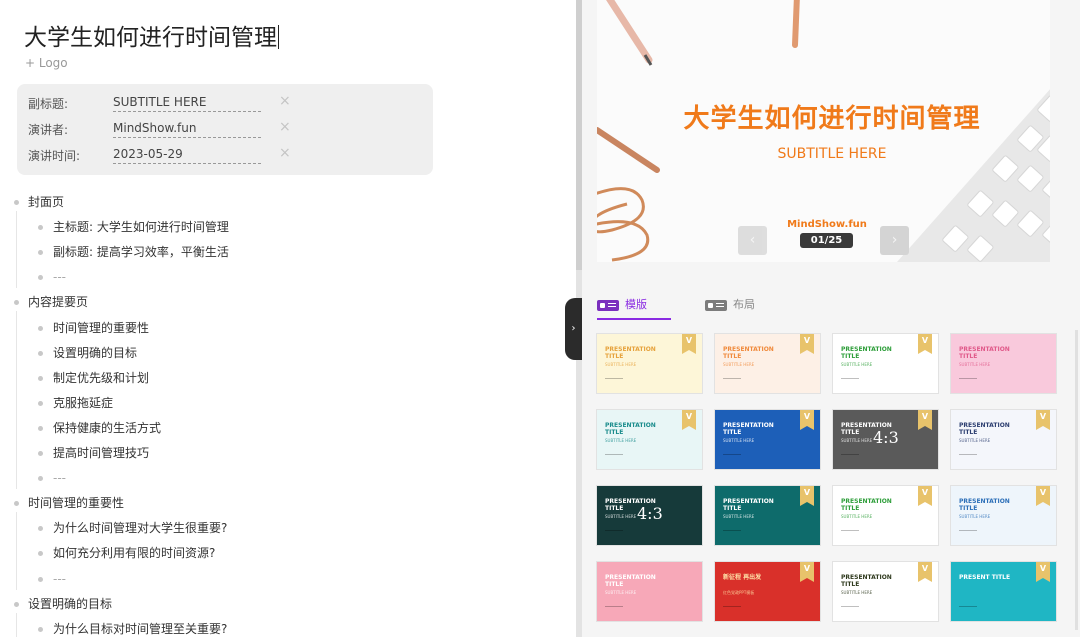 This screenshot has height=637, width=1080. I want to click on outline-item: 副标题: 提高学习效率，平衡生活, so click(133, 252).